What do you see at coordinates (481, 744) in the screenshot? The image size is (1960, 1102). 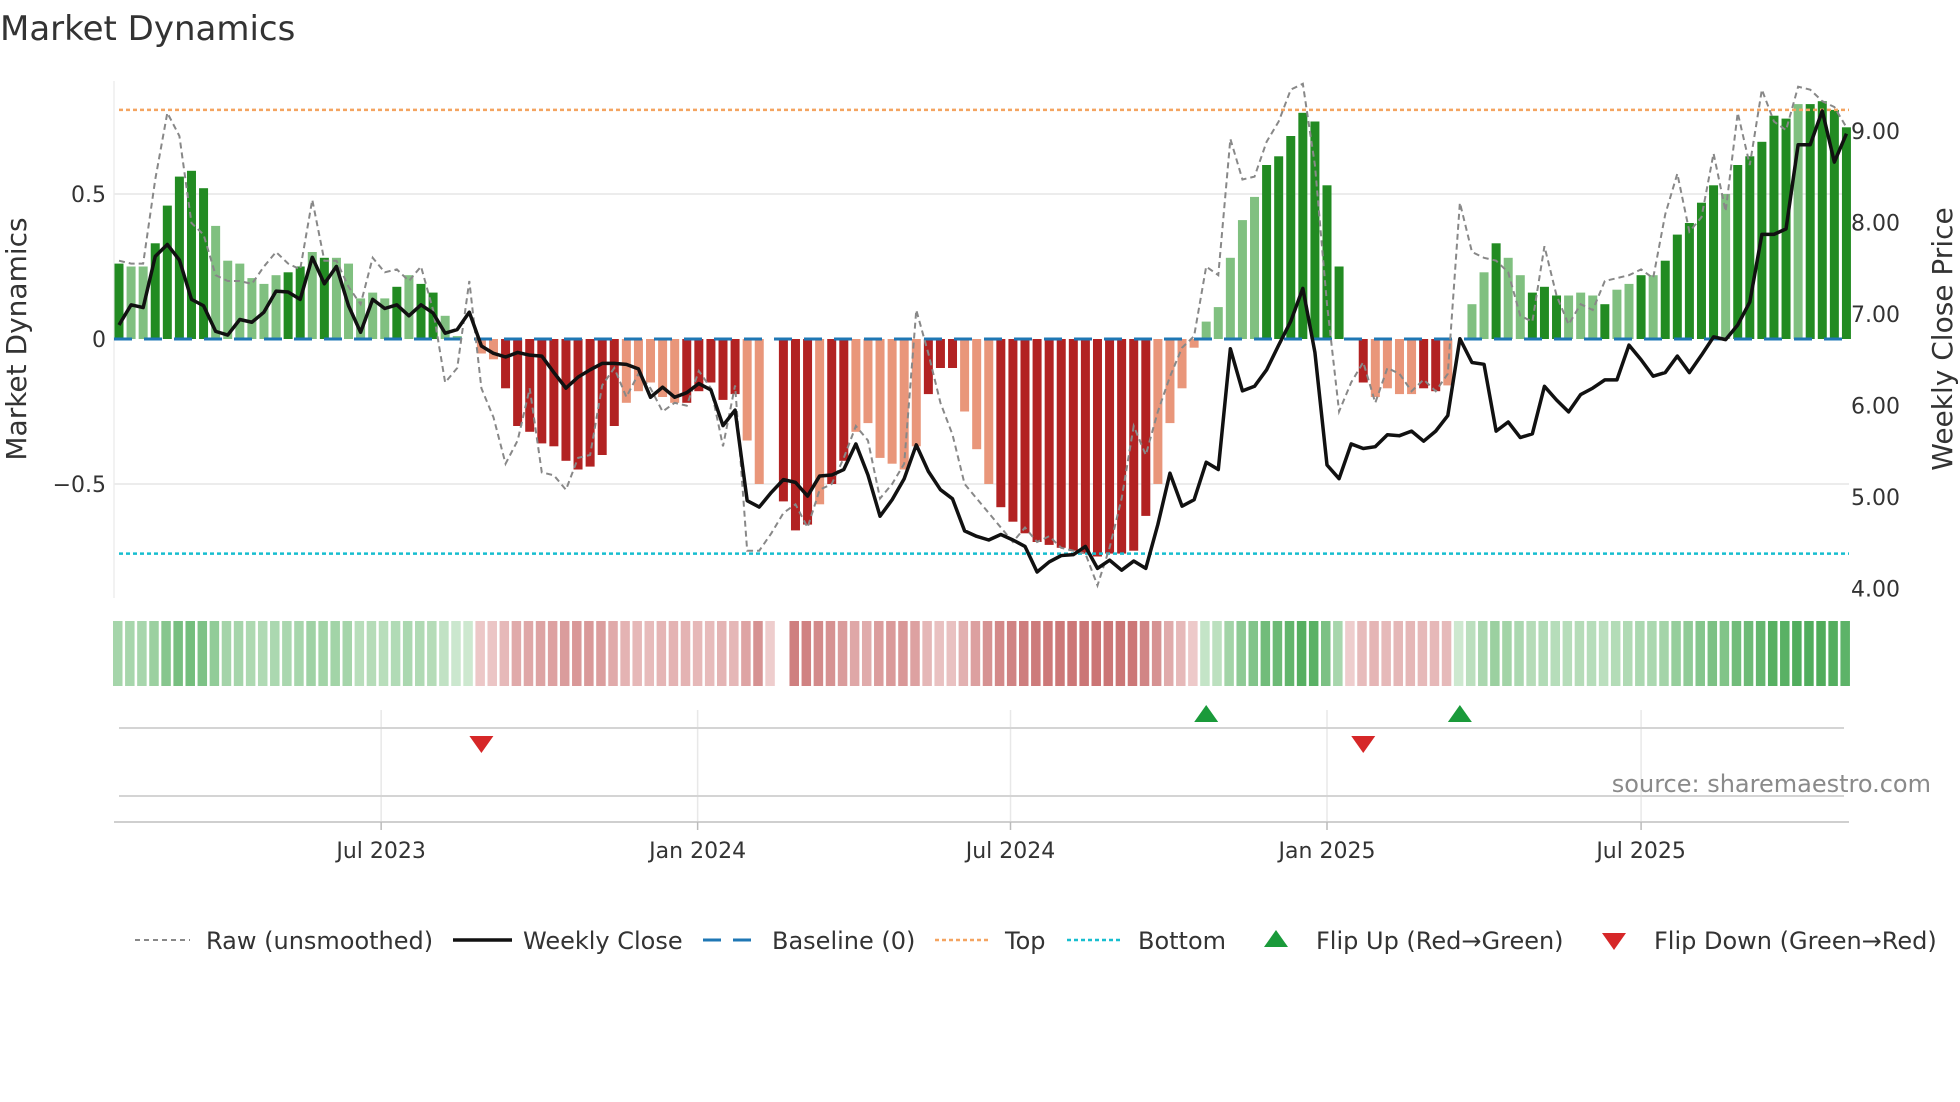 I see `flip-down-marker` at bounding box center [481, 744].